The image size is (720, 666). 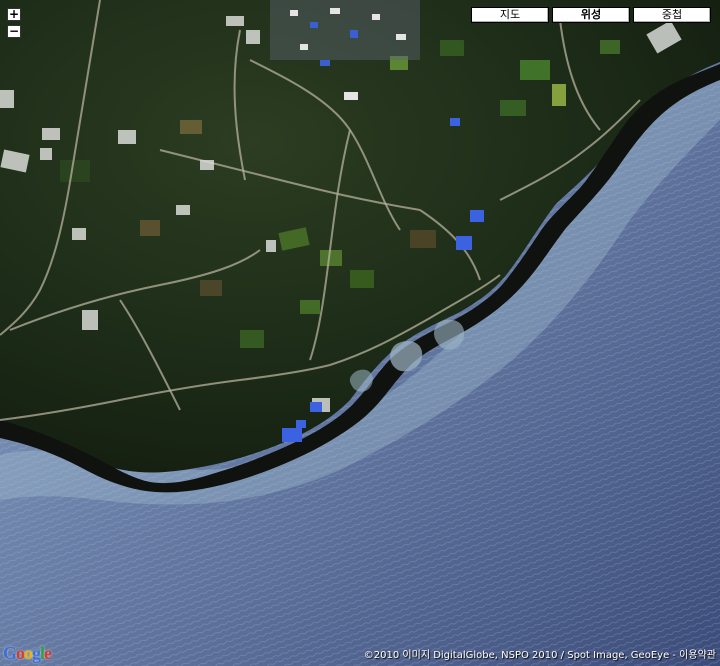 I want to click on map-type-map-button: 지도, so click(x=510, y=15).